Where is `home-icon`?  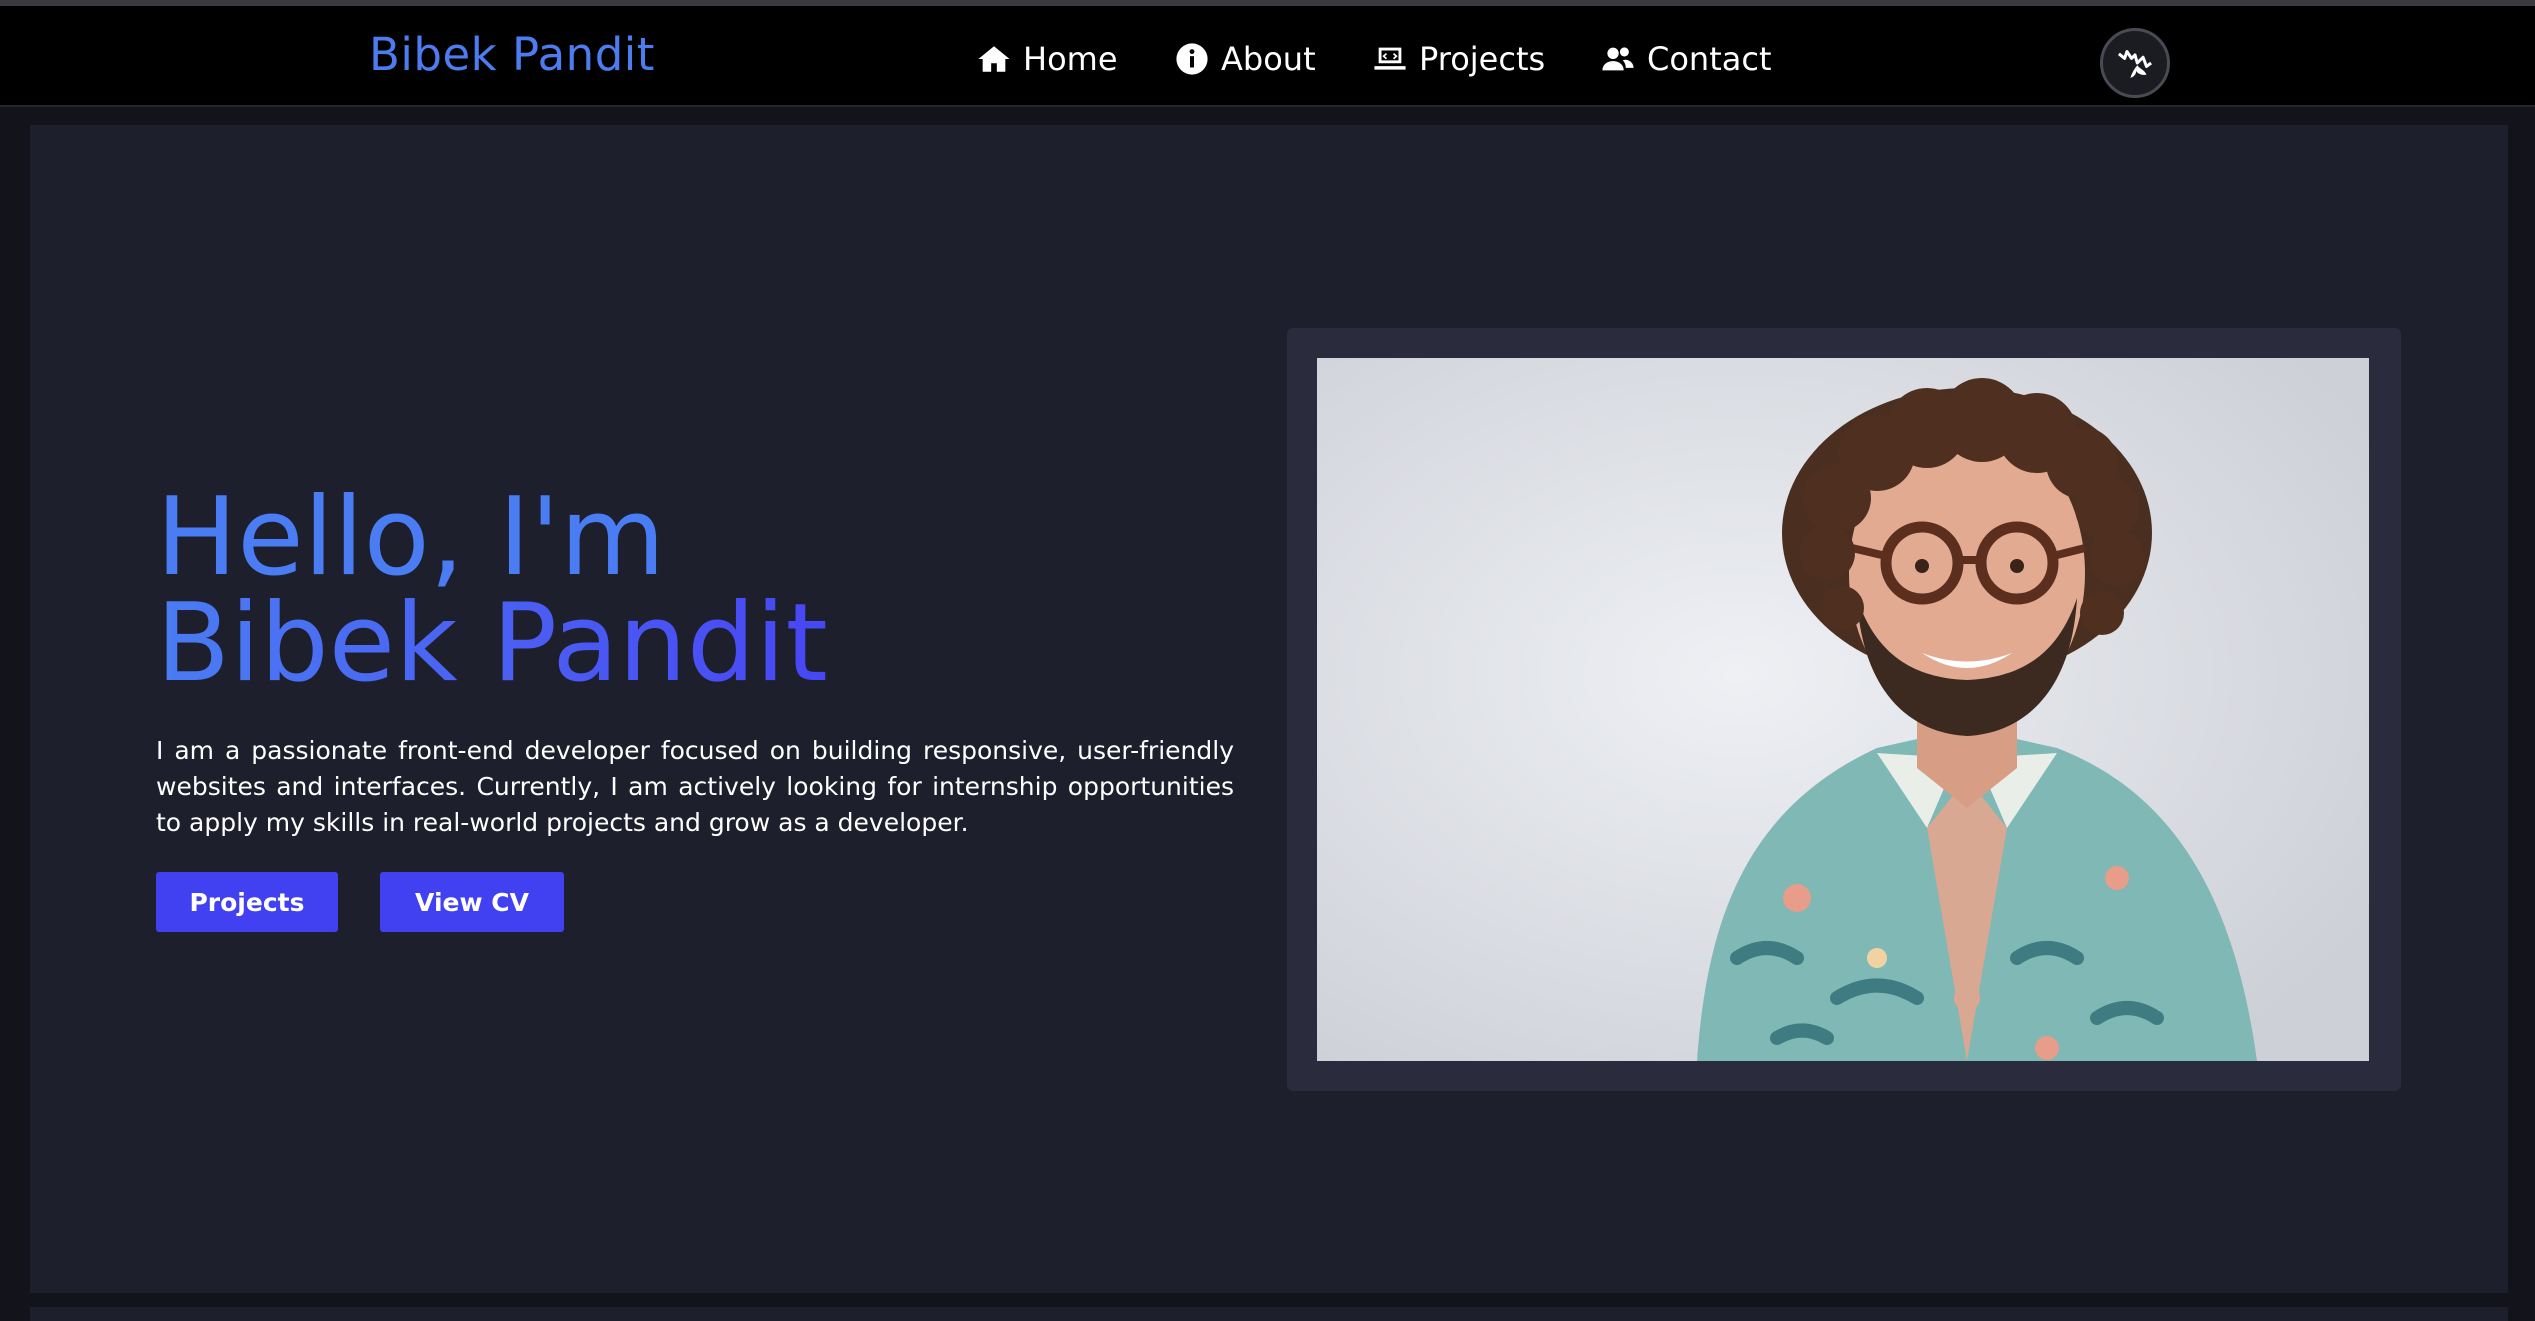
home-icon is located at coordinates (994, 59).